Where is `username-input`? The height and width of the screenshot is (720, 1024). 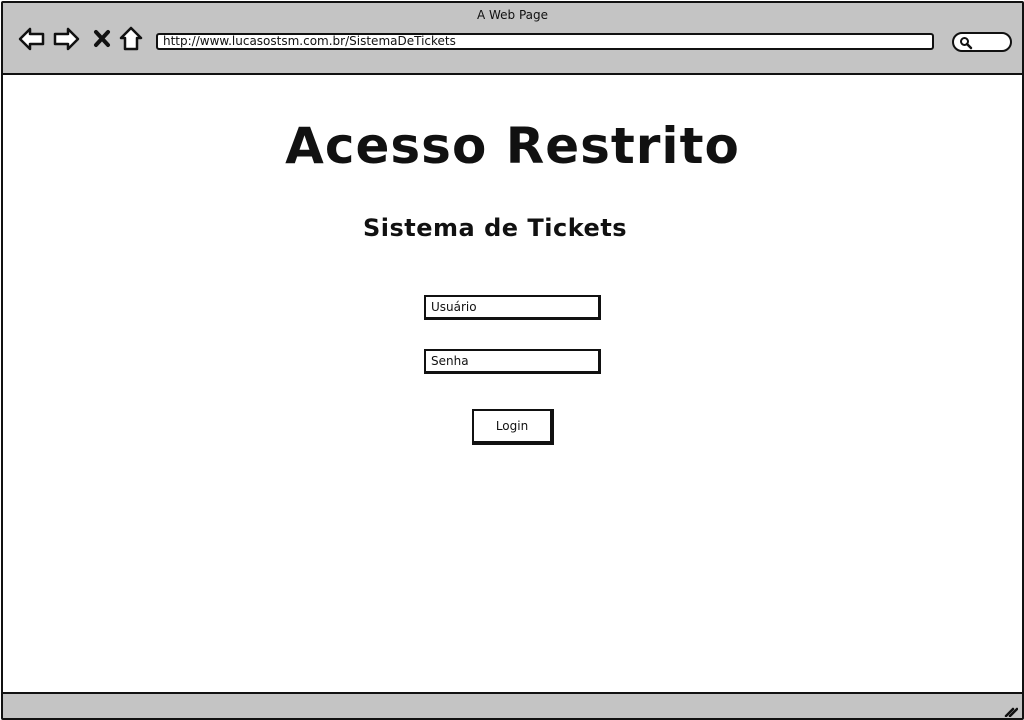
username-input is located at coordinates (512, 307).